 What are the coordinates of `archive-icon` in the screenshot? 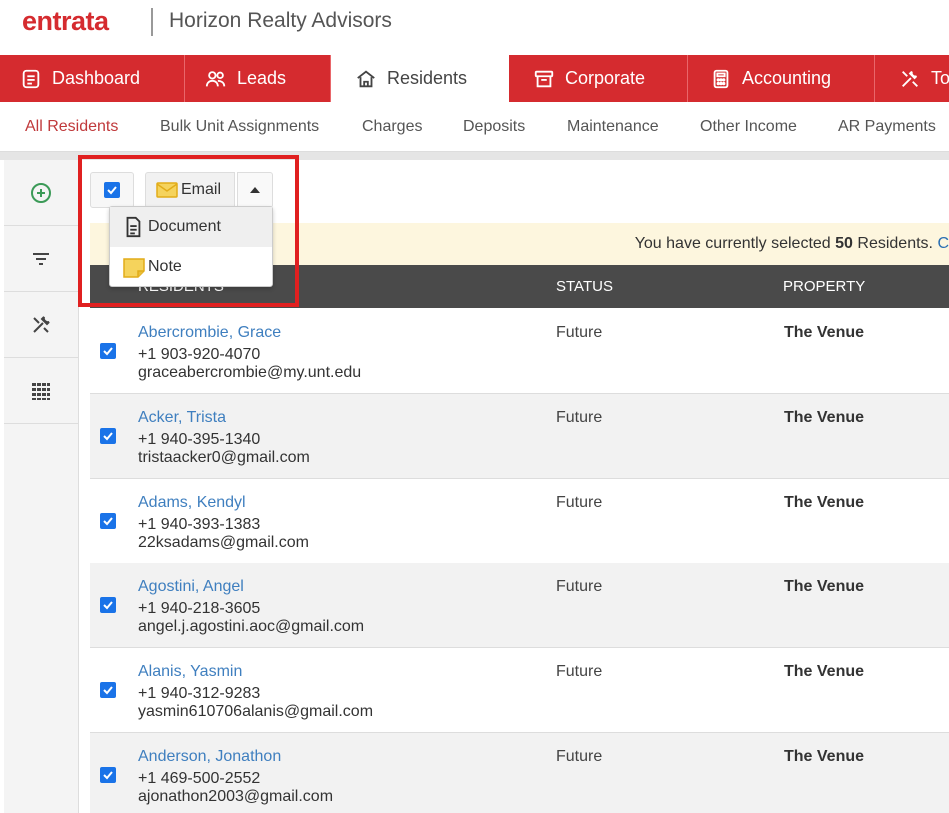 It's located at (544, 79).